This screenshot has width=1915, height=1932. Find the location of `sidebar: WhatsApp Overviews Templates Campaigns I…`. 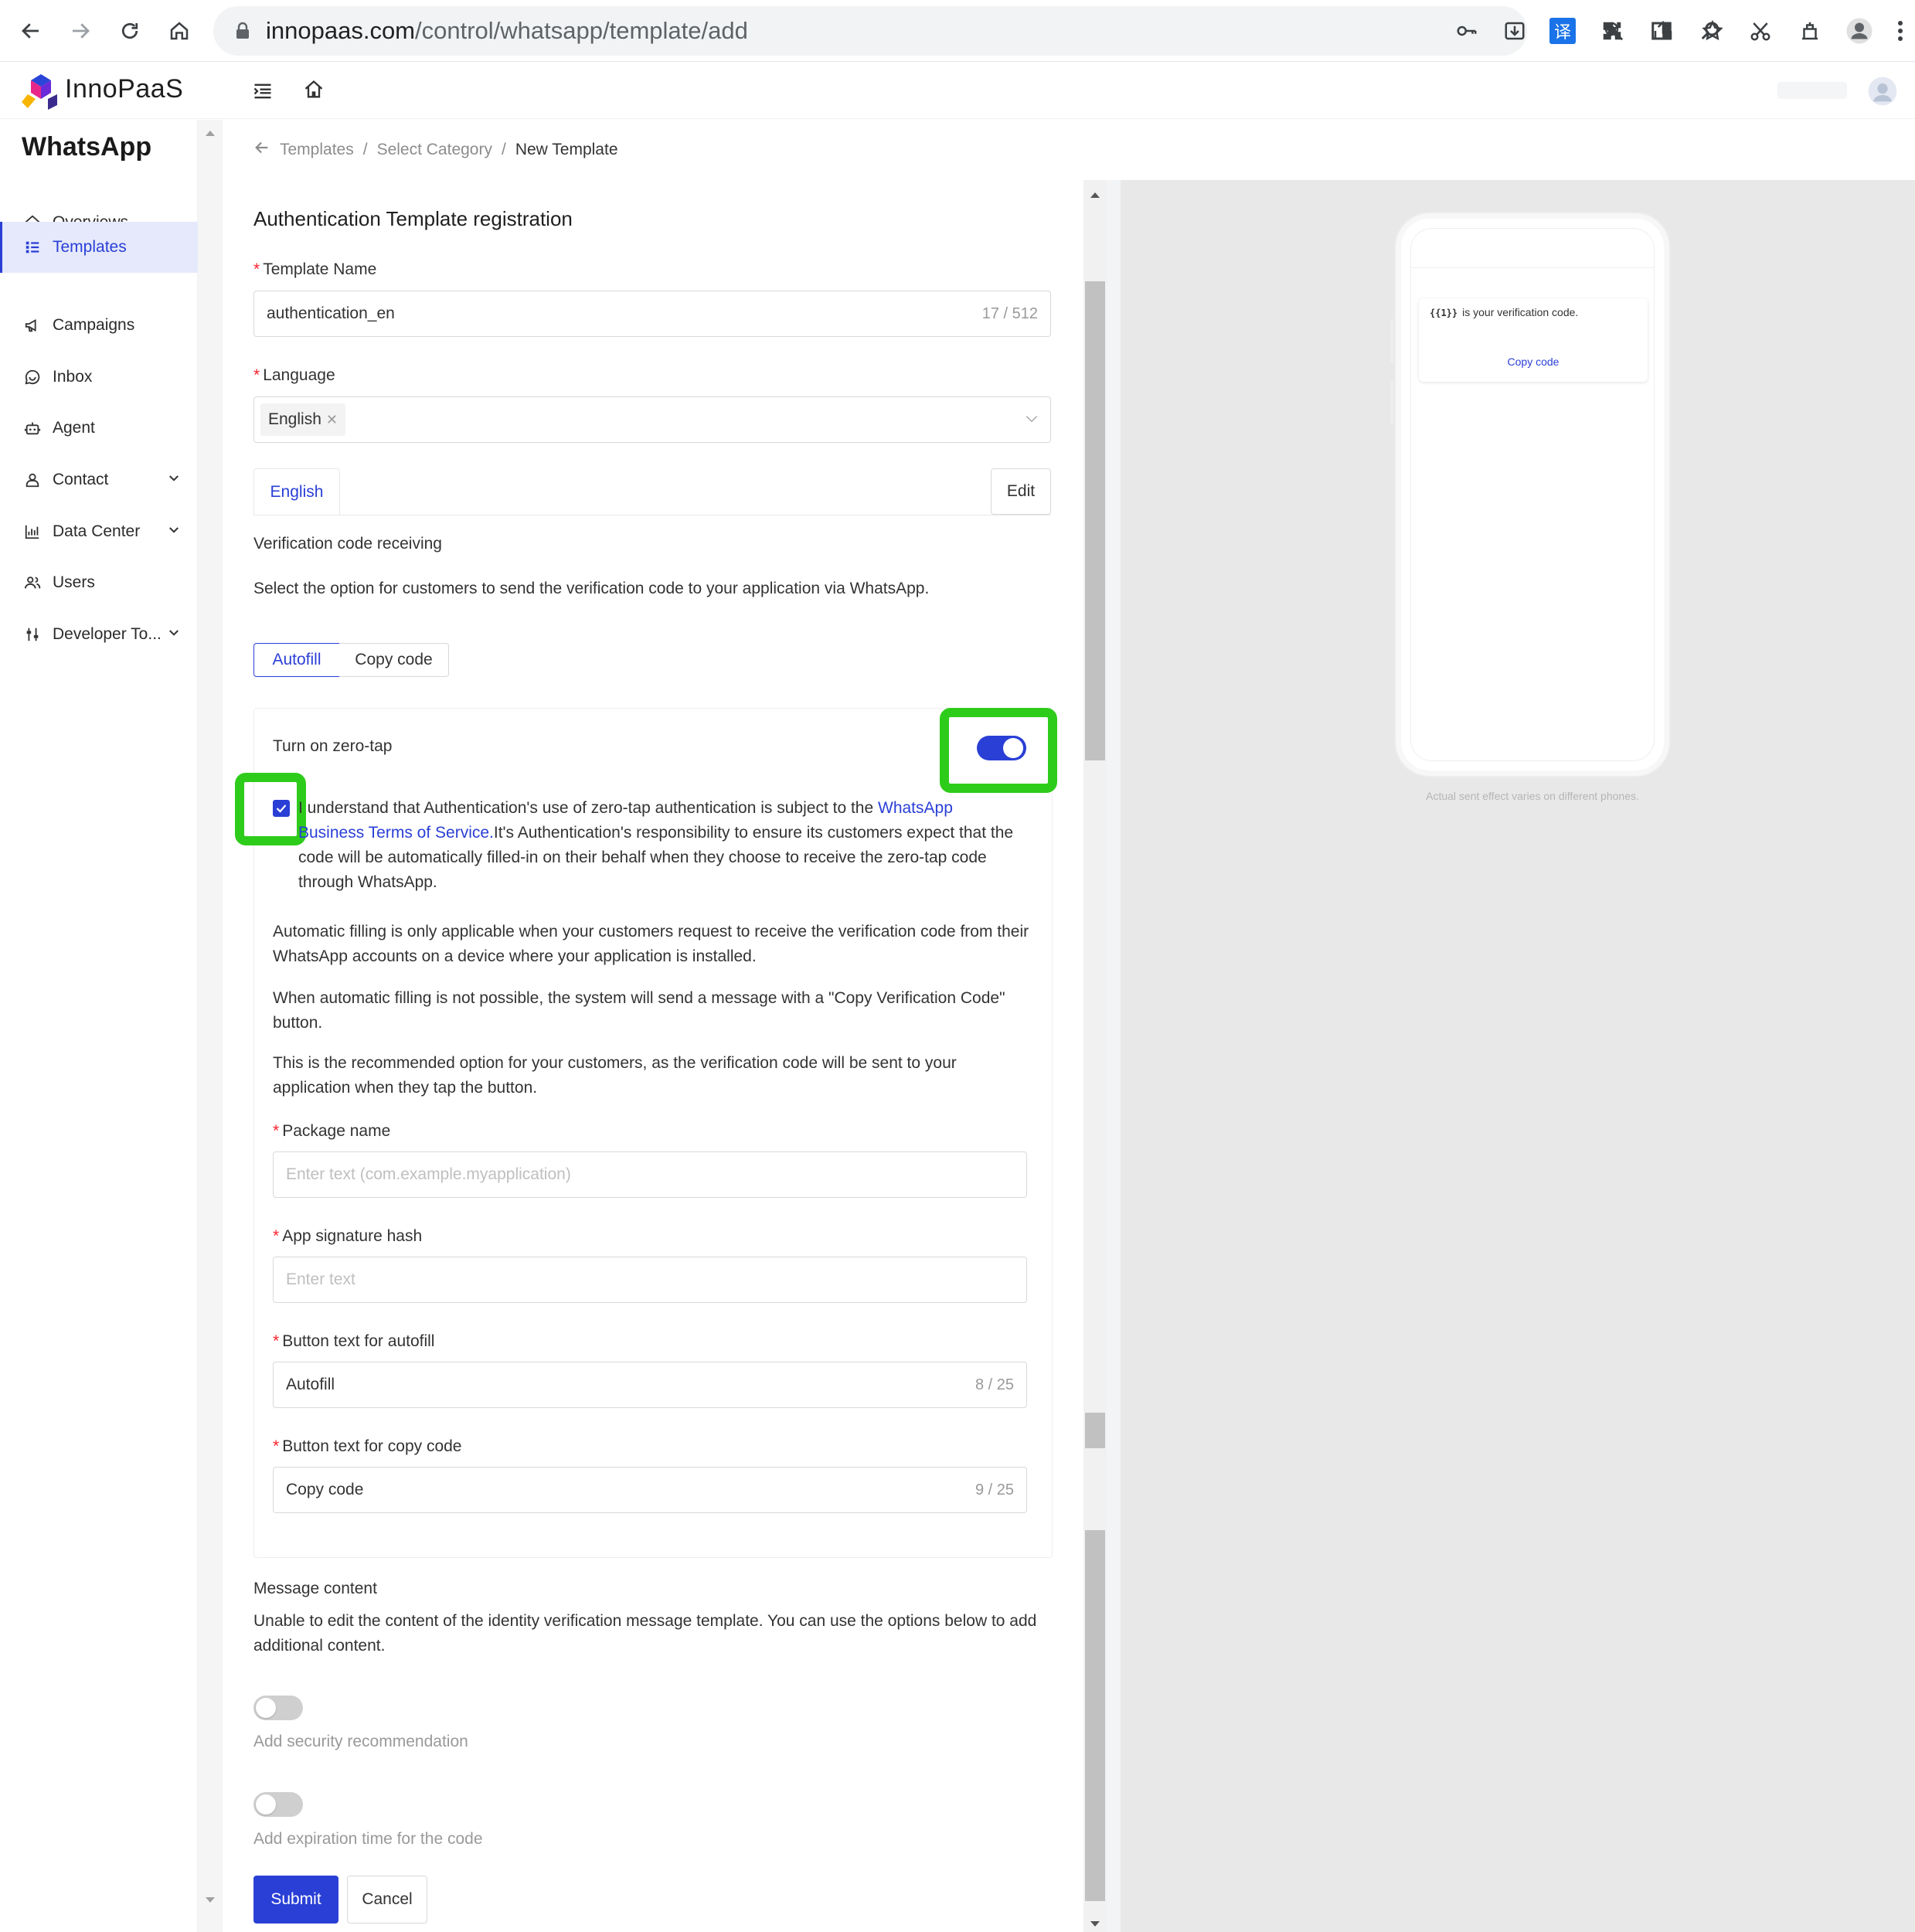

sidebar: WhatsApp Overviews Templates Campaigns I… is located at coordinates (99, 1026).